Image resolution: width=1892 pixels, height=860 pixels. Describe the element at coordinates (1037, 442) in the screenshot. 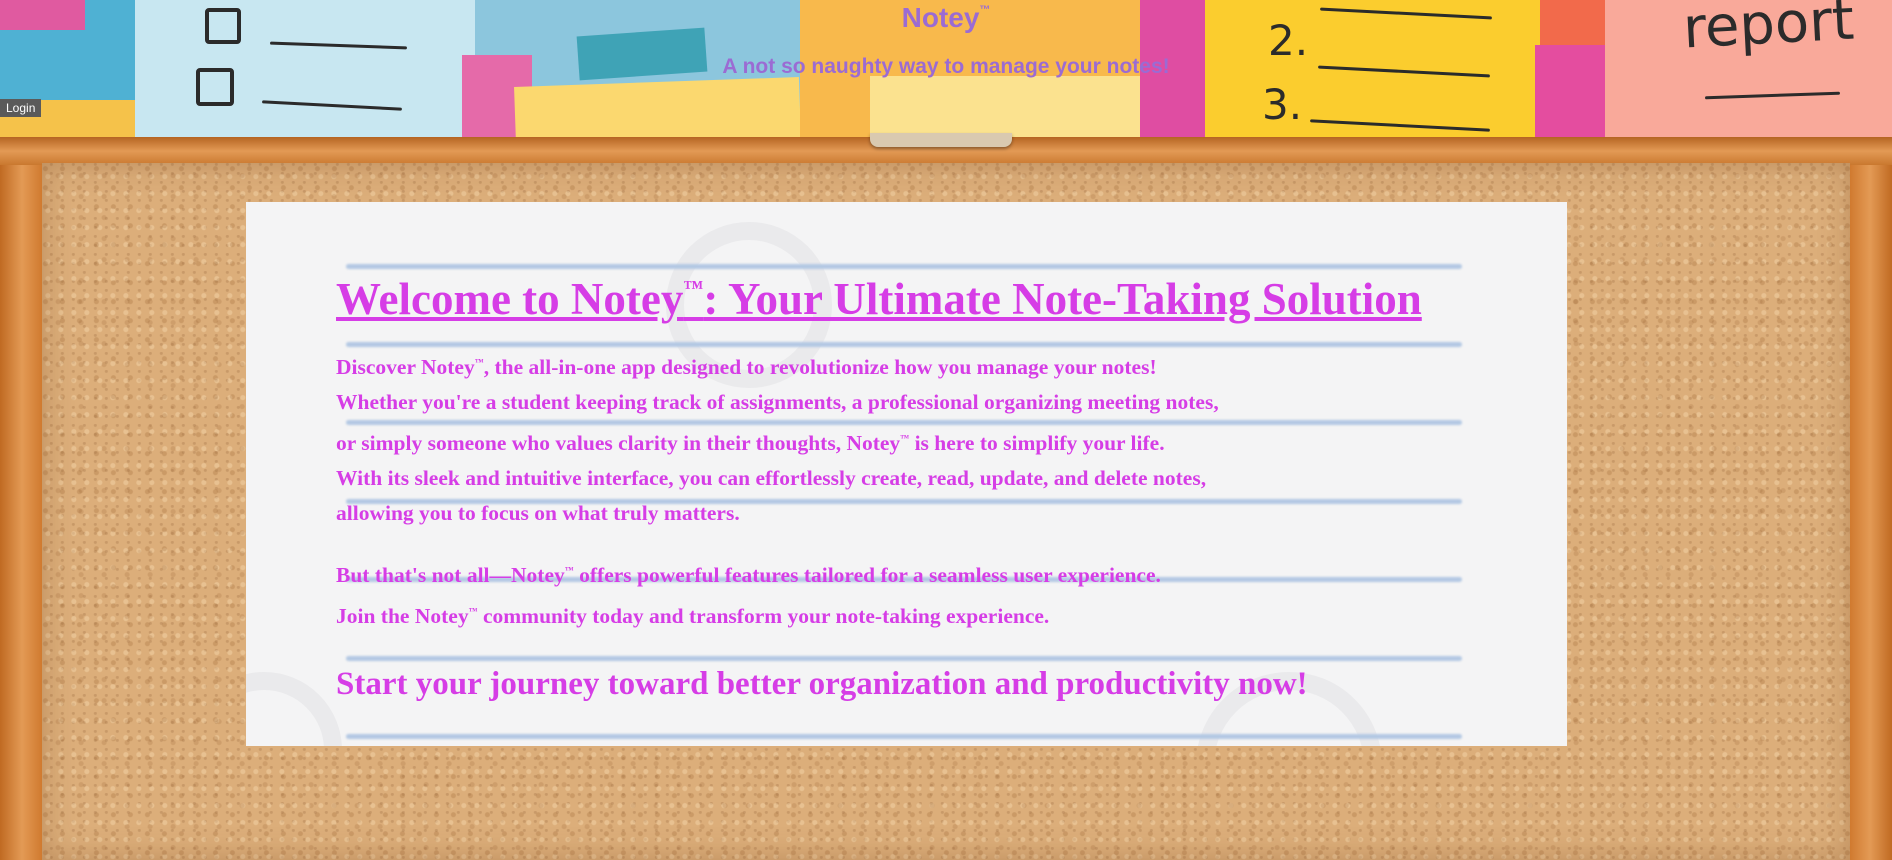

I see `text-run: is here to simplify your life.` at that location.